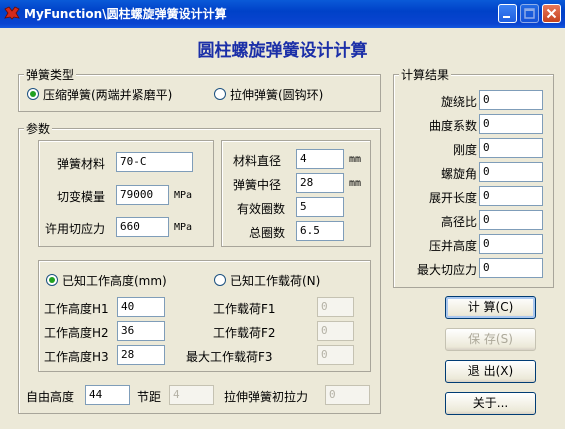  I want to click on initial-tension-input: 0, so click(347, 395).